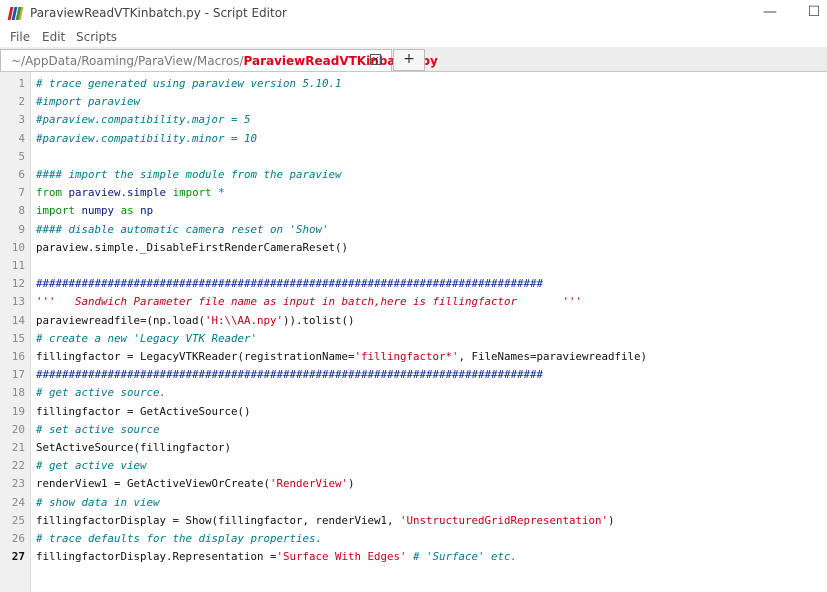 This screenshot has height=592, width=827. Describe the element at coordinates (96, 37) in the screenshot. I see `menu-scripts: Scripts` at that location.